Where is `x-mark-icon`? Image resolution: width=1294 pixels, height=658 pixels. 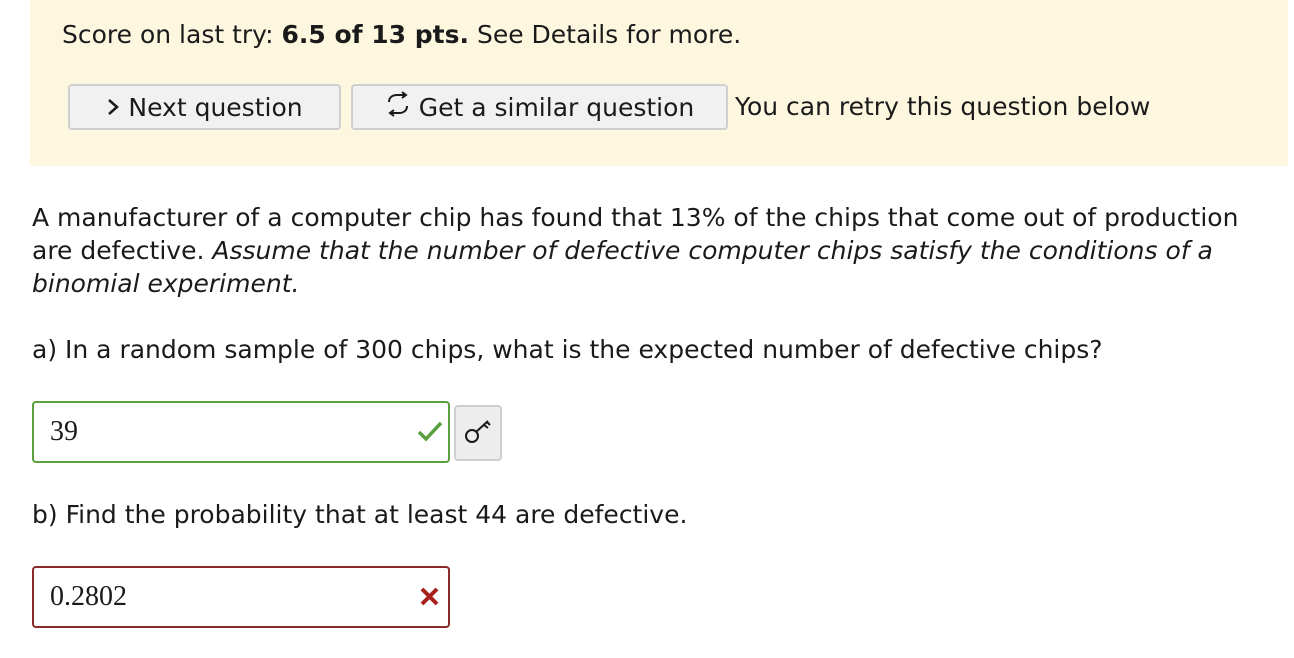
x-mark-icon is located at coordinates (430, 596).